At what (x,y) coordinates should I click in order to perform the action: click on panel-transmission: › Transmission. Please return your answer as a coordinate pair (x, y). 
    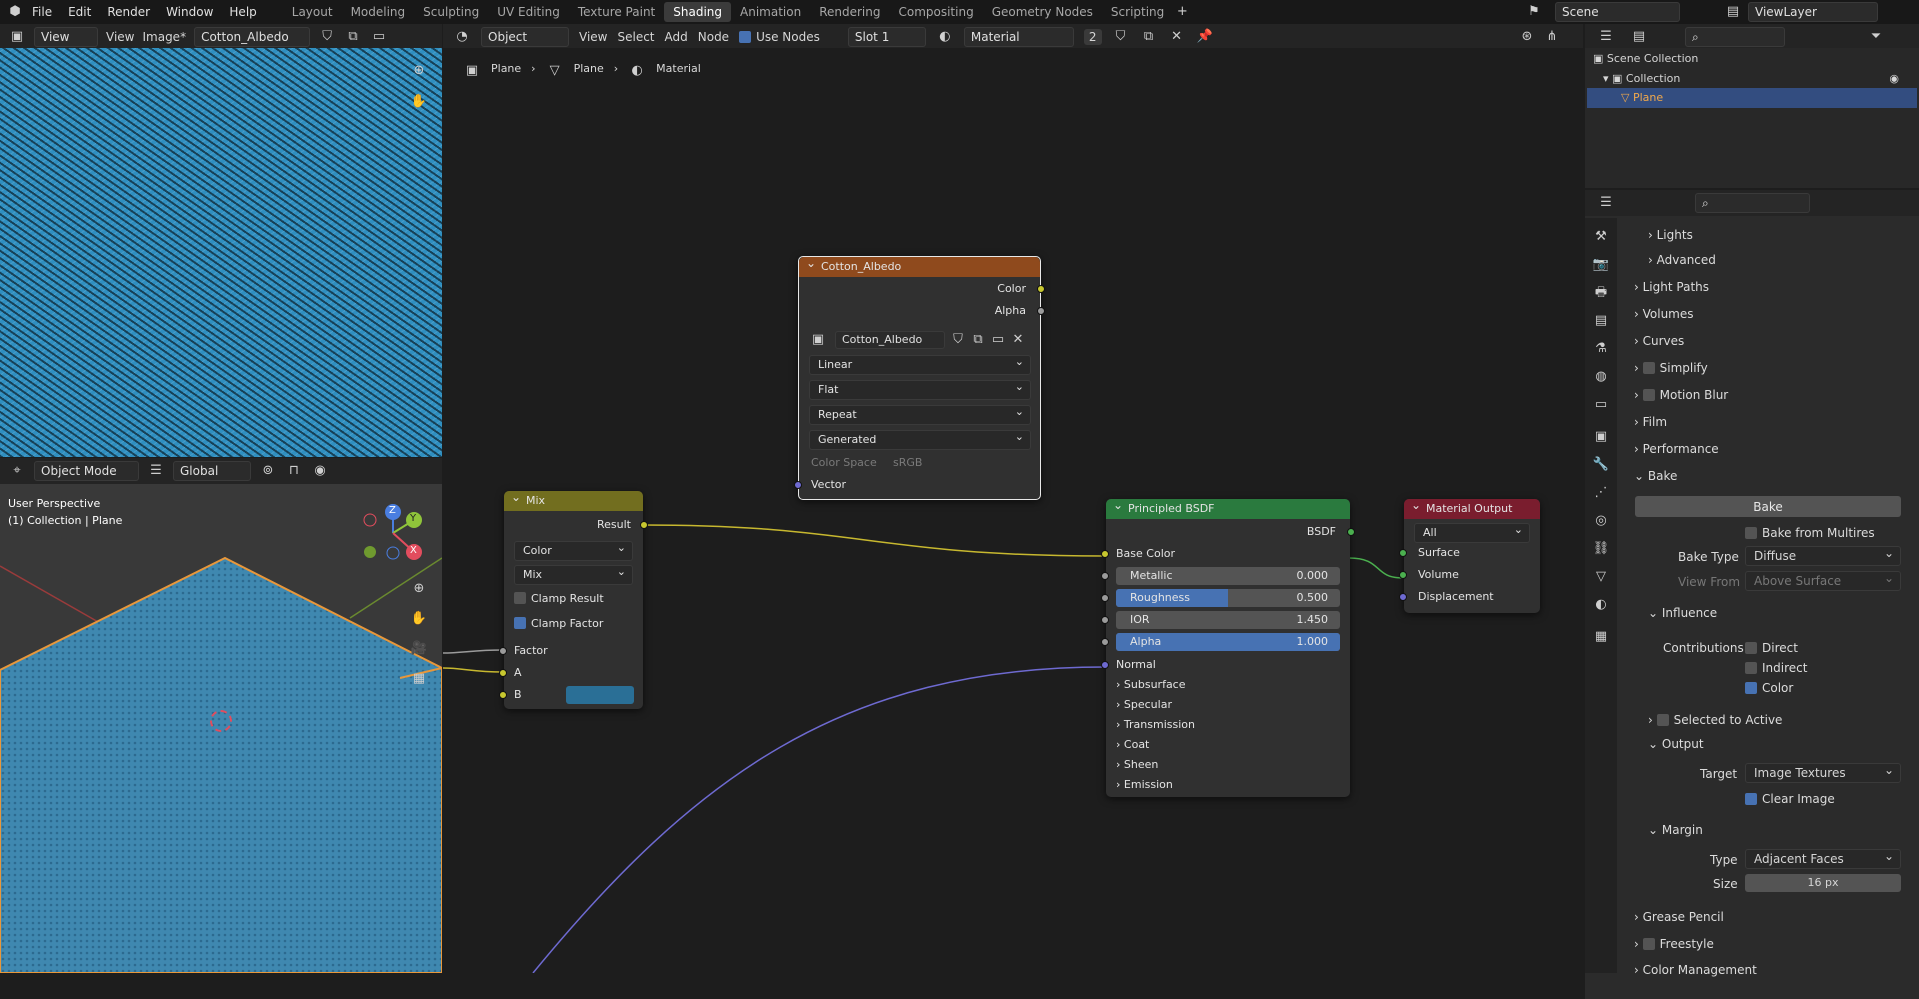
    Looking at the image, I should click on (1155, 725).